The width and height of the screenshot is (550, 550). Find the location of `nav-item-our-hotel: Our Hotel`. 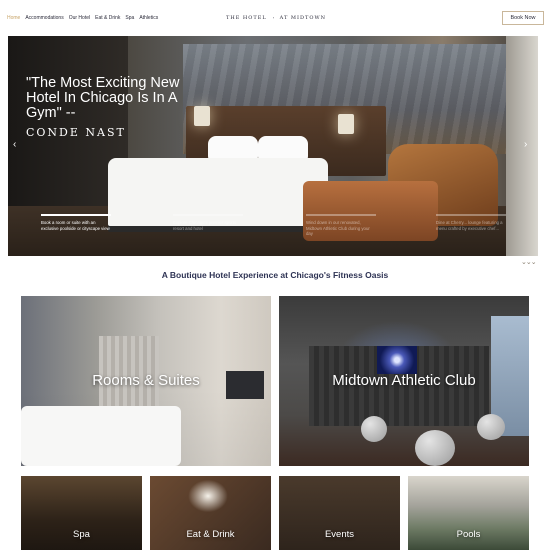

nav-item-our-hotel: Our Hotel is located at coordinates (79, 18).